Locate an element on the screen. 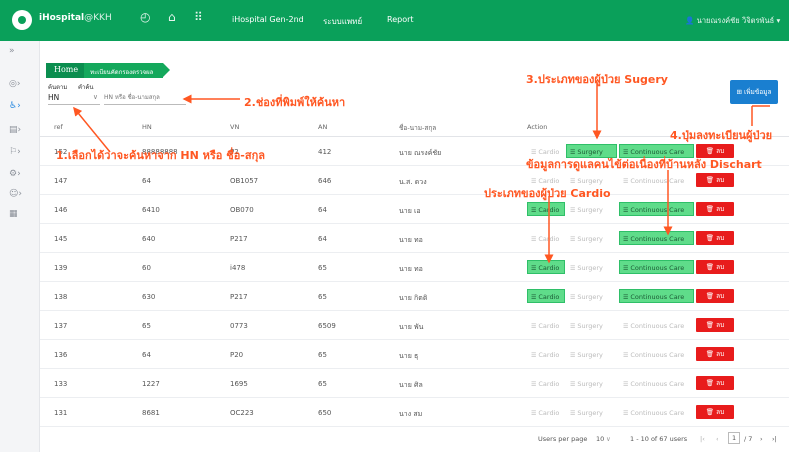 Image resolution: width=789 pixels, height=452 pixels. records-icon: ▤› is located at coordinates (15, 130).